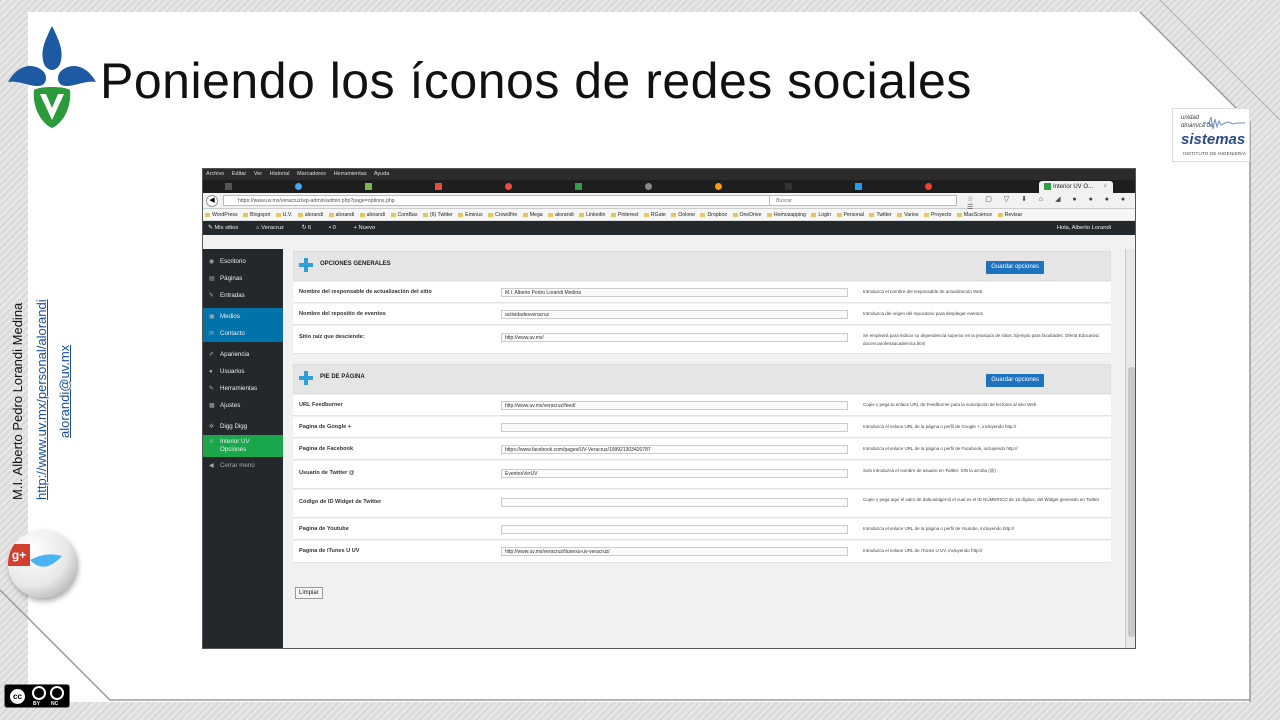  Describe the element at coordinates (256, 215) in the screenshot. I see `bookmark-item: Blogspot` at that location.